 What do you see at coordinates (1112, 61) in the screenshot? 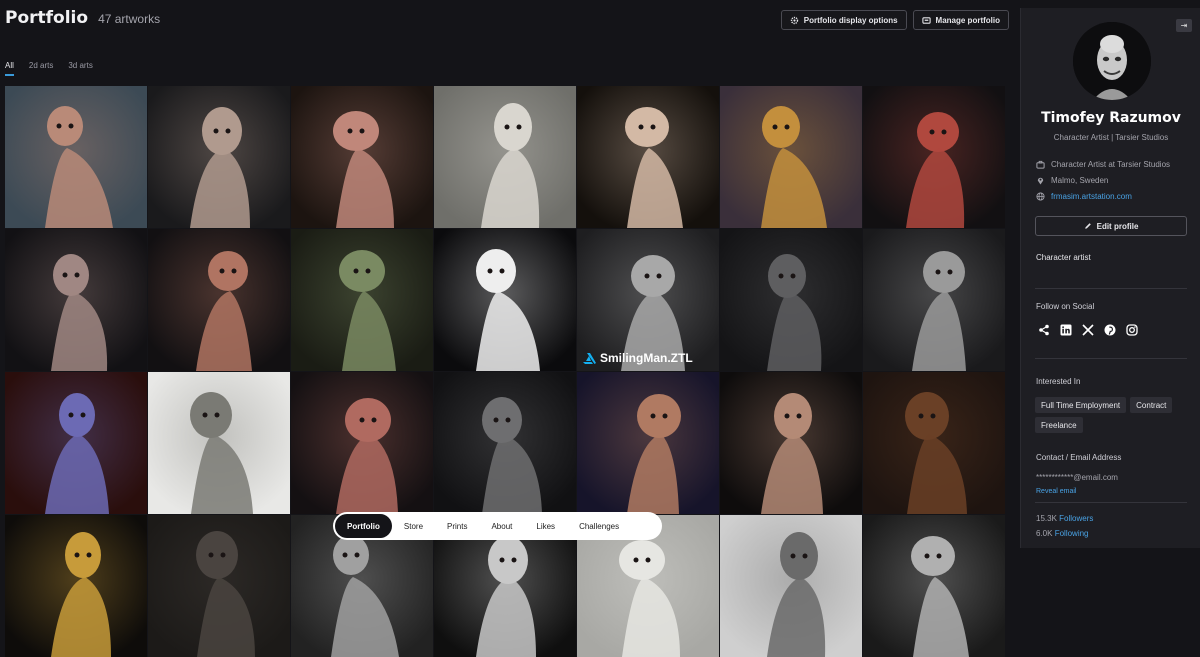
I see `avatar` at bounding box center [1112, 61].